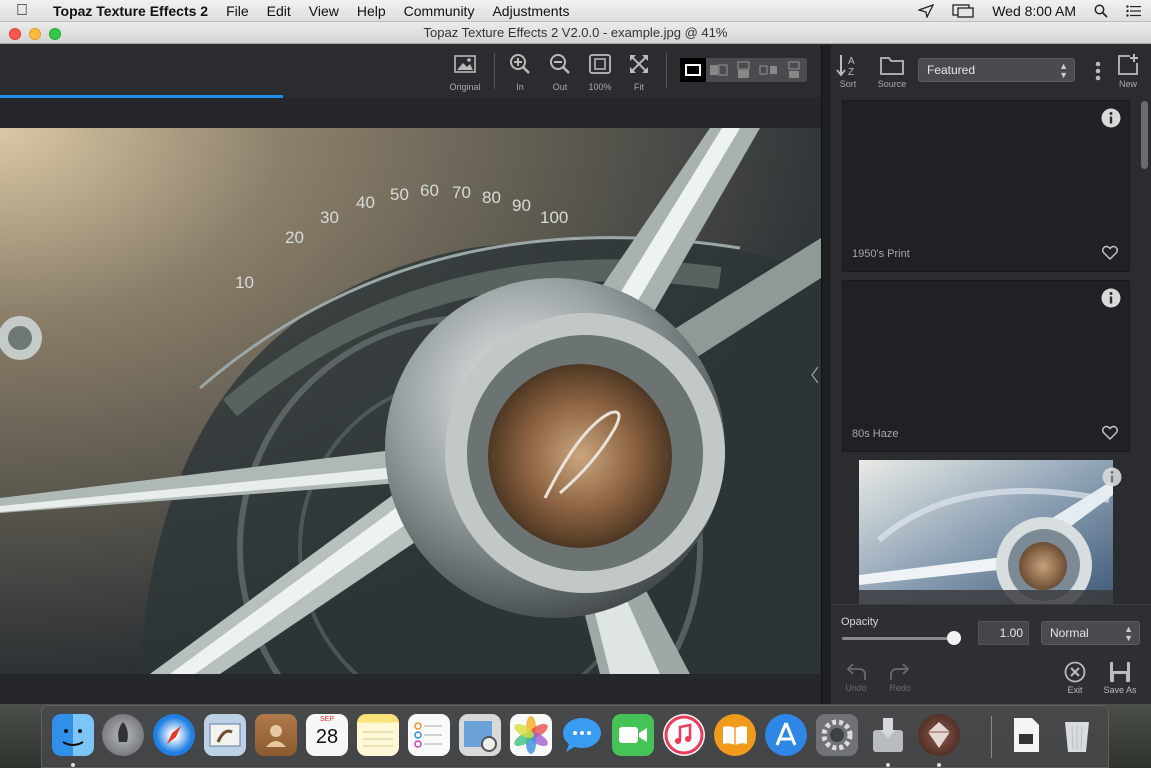  I want to click on display-mirror-icon, so click(963, 11).